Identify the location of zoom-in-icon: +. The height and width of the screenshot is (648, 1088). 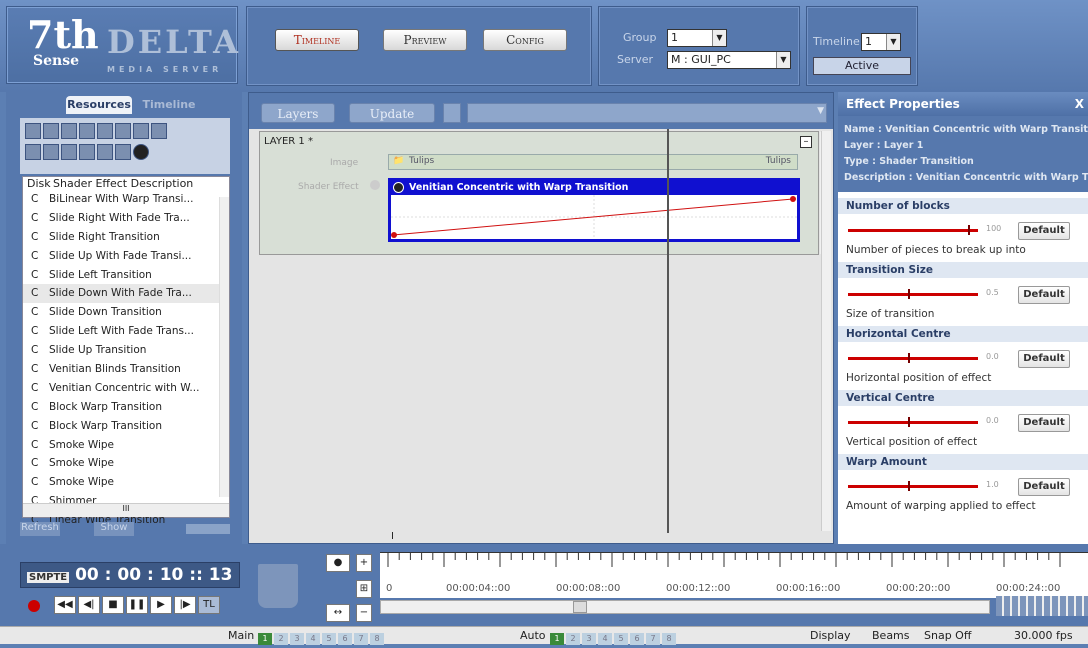
(364, 563).